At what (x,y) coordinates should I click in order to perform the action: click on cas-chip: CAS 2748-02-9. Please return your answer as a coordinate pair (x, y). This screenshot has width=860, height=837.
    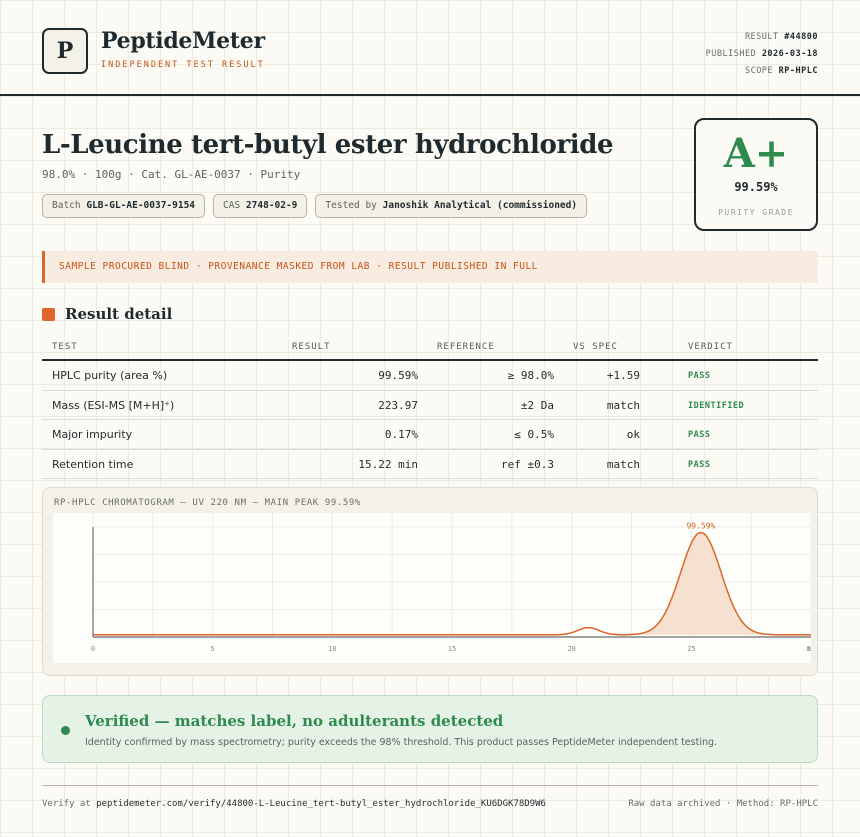
    Looking at the image, I should click on (260, 206).